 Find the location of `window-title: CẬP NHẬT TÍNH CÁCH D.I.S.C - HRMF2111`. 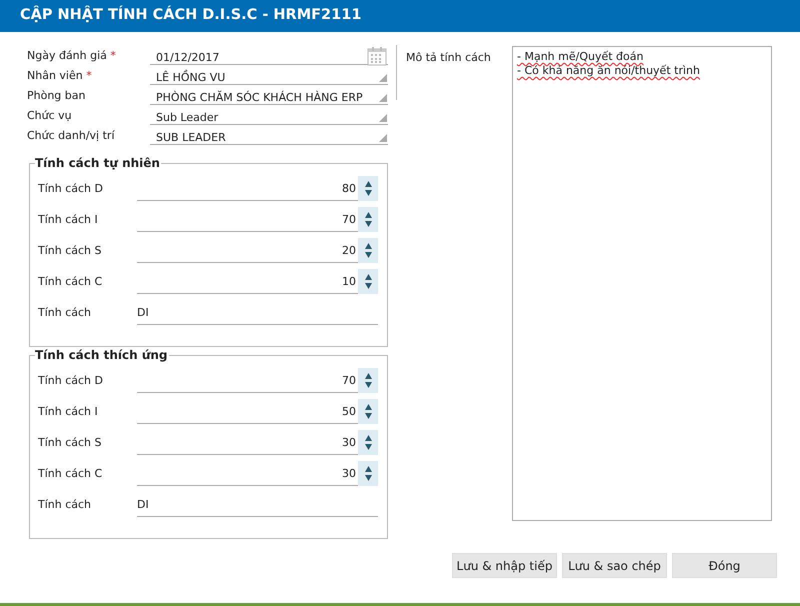

window-title: CẬP NHẬT TÍNH CÁCH D.I.S.C - HRMF2111 is located at coordinates (190, 13).